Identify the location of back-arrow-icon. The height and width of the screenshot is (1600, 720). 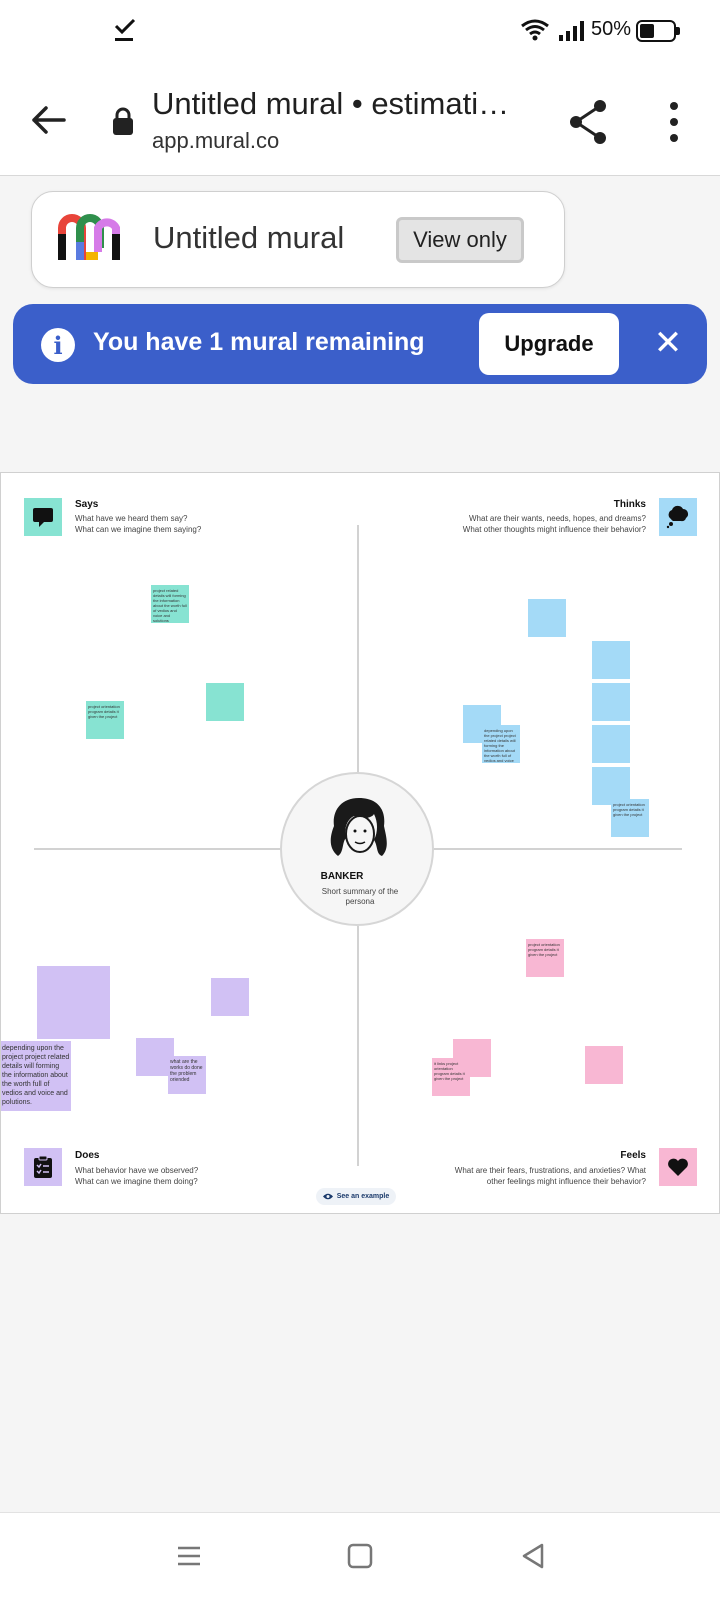
(48, 120).